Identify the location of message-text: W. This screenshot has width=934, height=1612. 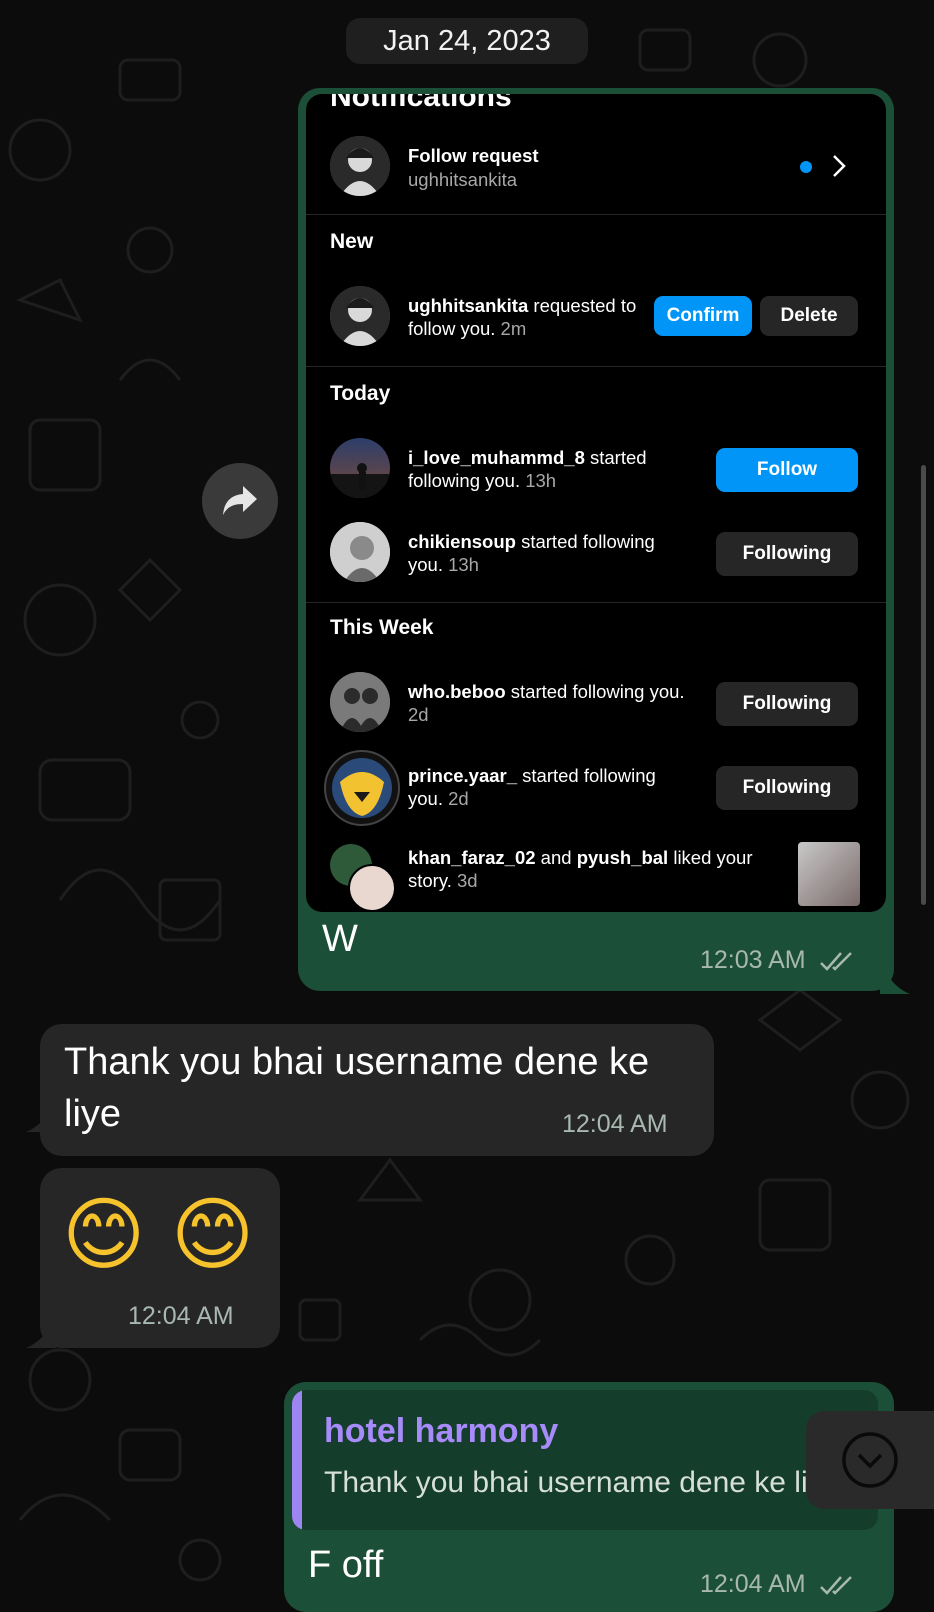
(340, 939).